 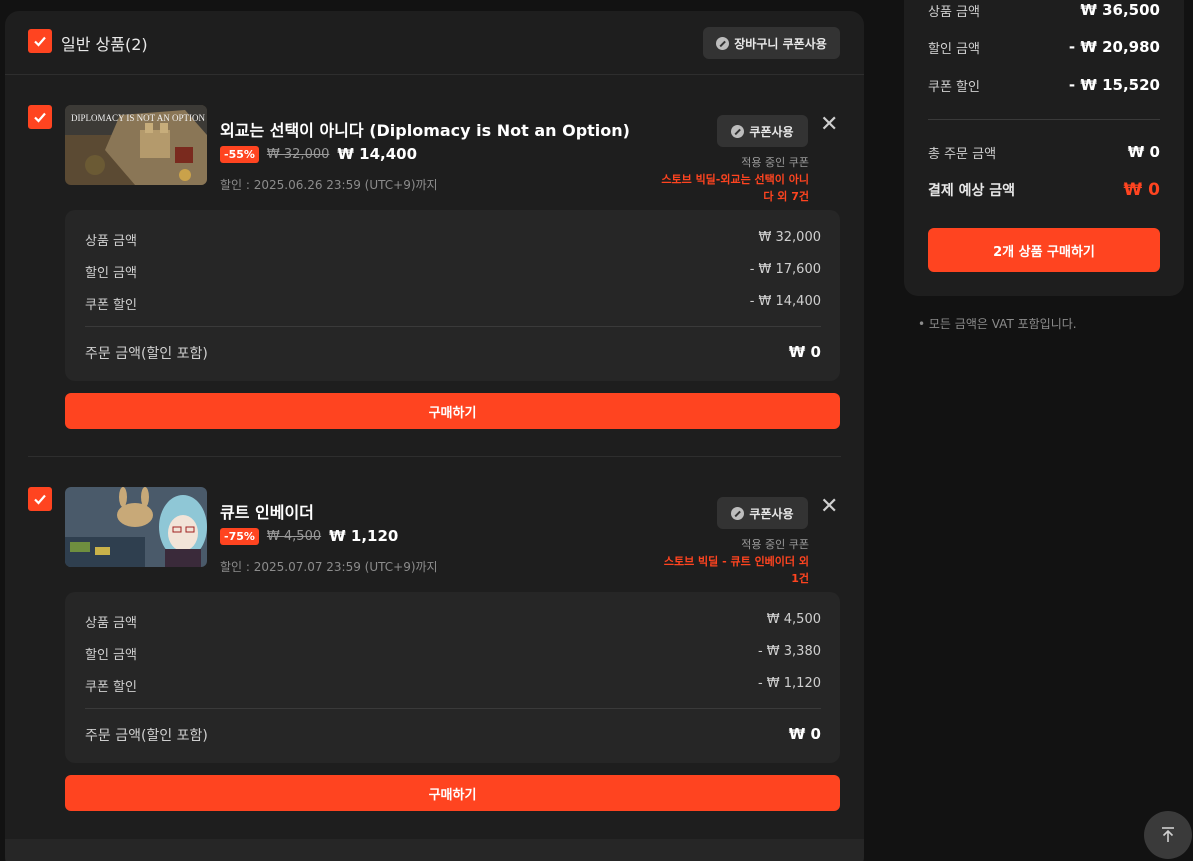 I want to click on original-price: ₩ 32,000, so click(x=298, y=154).